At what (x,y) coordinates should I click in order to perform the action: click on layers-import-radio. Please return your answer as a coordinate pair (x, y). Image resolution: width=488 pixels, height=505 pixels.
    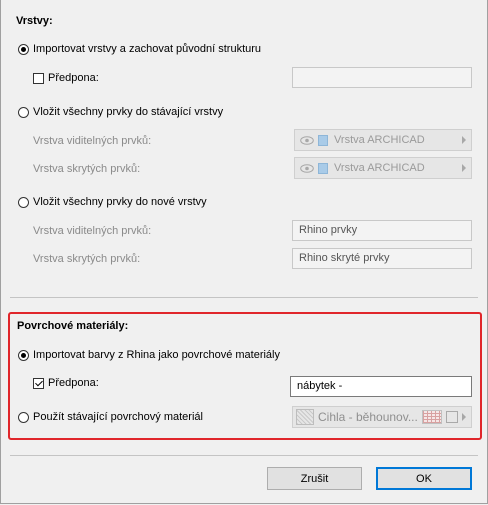
    Looking at the image, I should click on (23, 49).